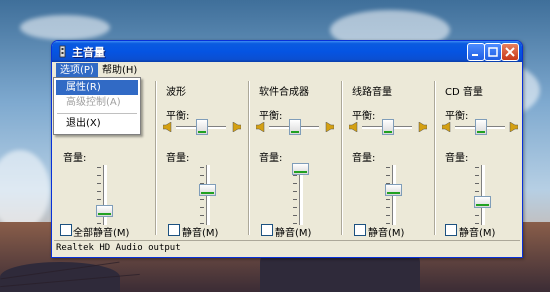  Describe the element at coordinates (65, 27) in the screenshot. I see `cloud` at that location.